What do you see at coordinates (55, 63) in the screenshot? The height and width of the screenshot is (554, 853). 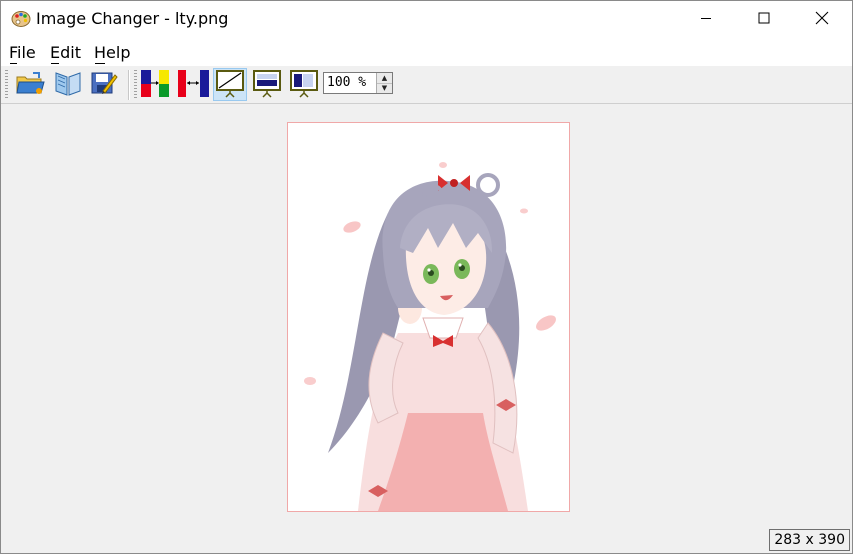 I see `menu-edit-accel-underline` at bounding box center [55, 63].